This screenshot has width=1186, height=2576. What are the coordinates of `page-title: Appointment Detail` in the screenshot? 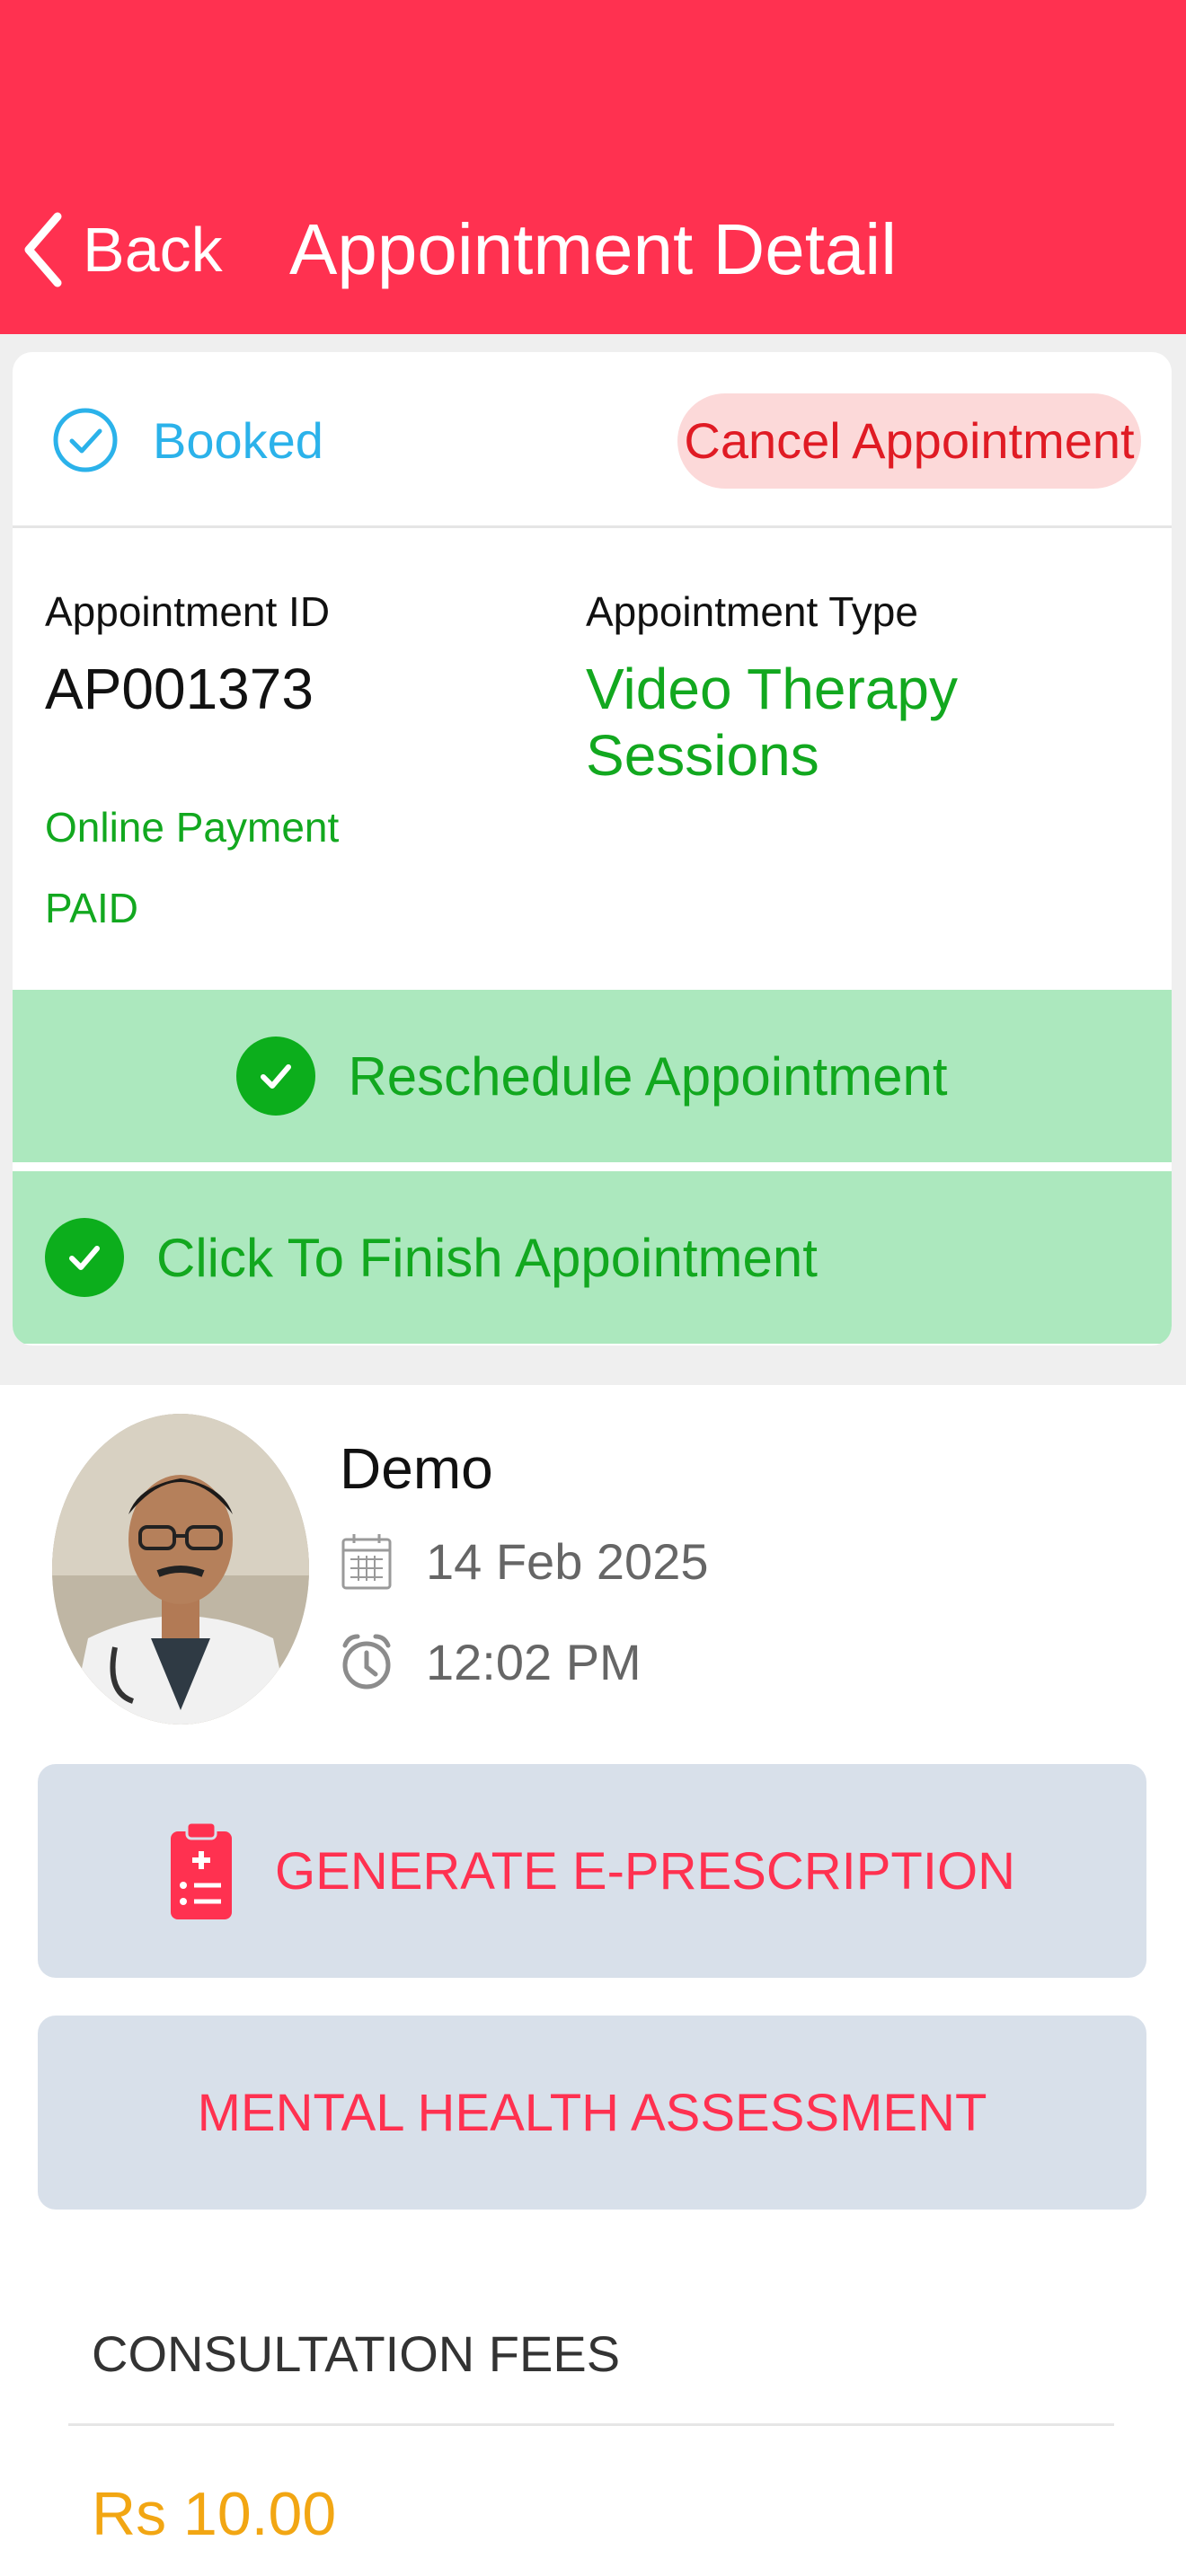 It's located at (593, 249).